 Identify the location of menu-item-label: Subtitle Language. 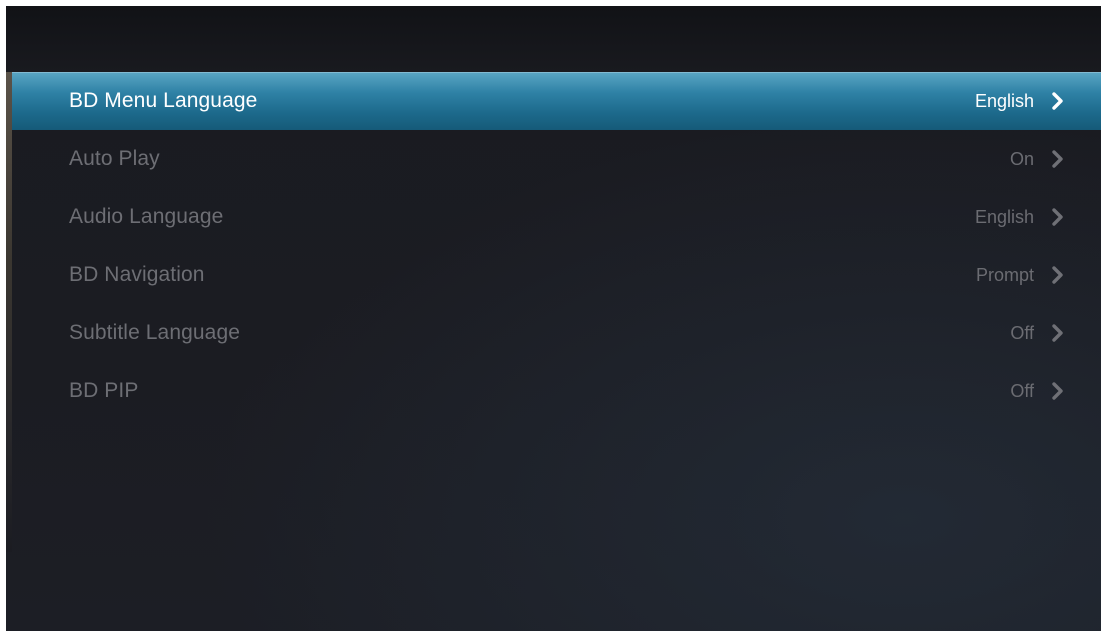
(155, 332).